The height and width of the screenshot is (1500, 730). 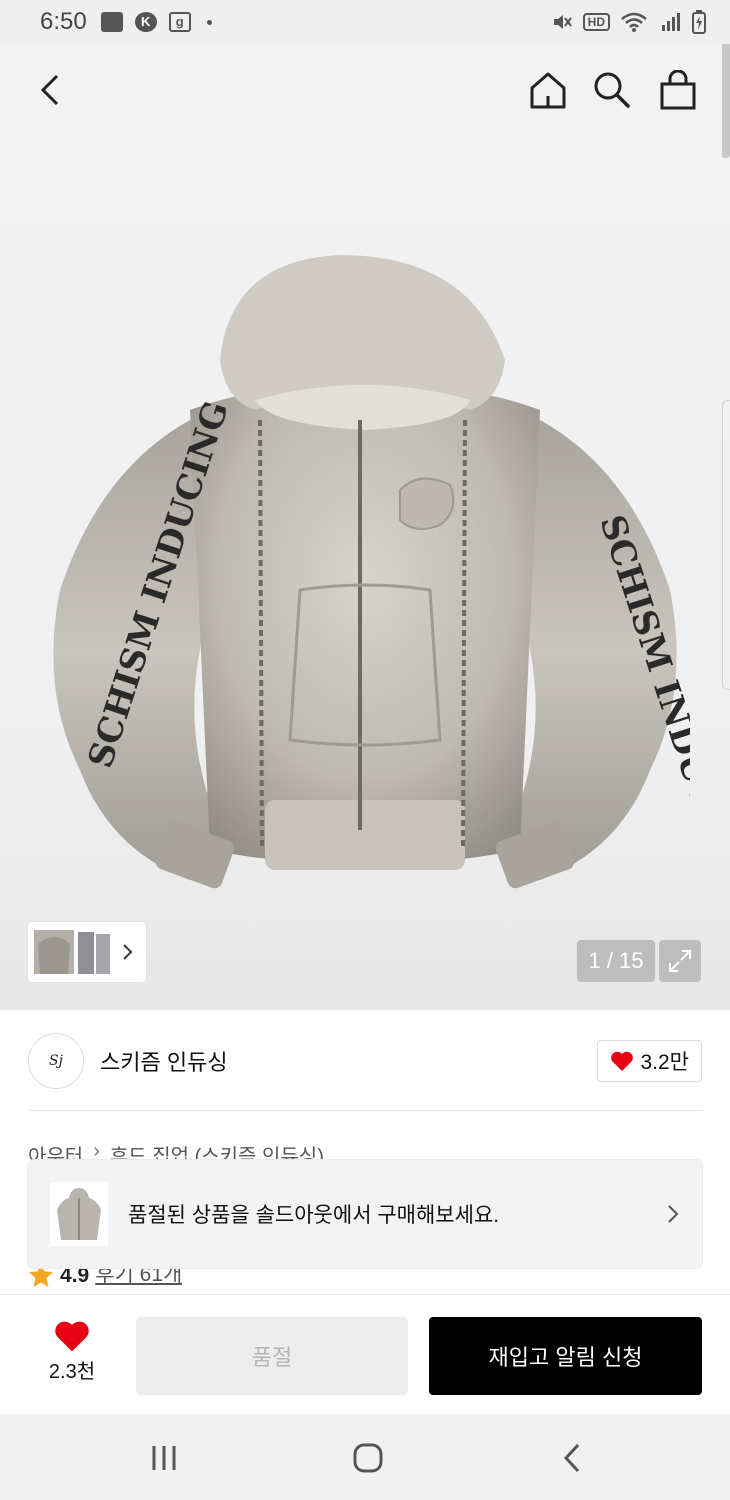 I want to click on system-navigation-bar, so click(x=365, y=1457).